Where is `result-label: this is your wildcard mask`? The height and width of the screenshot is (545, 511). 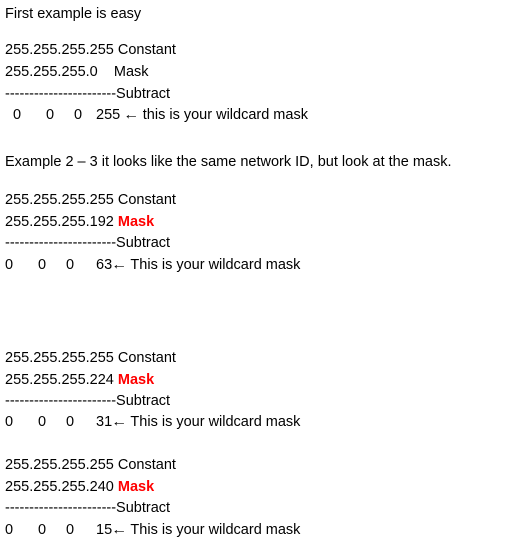
result-label: this is your wildcard mask is located at coordinates (225, 115).